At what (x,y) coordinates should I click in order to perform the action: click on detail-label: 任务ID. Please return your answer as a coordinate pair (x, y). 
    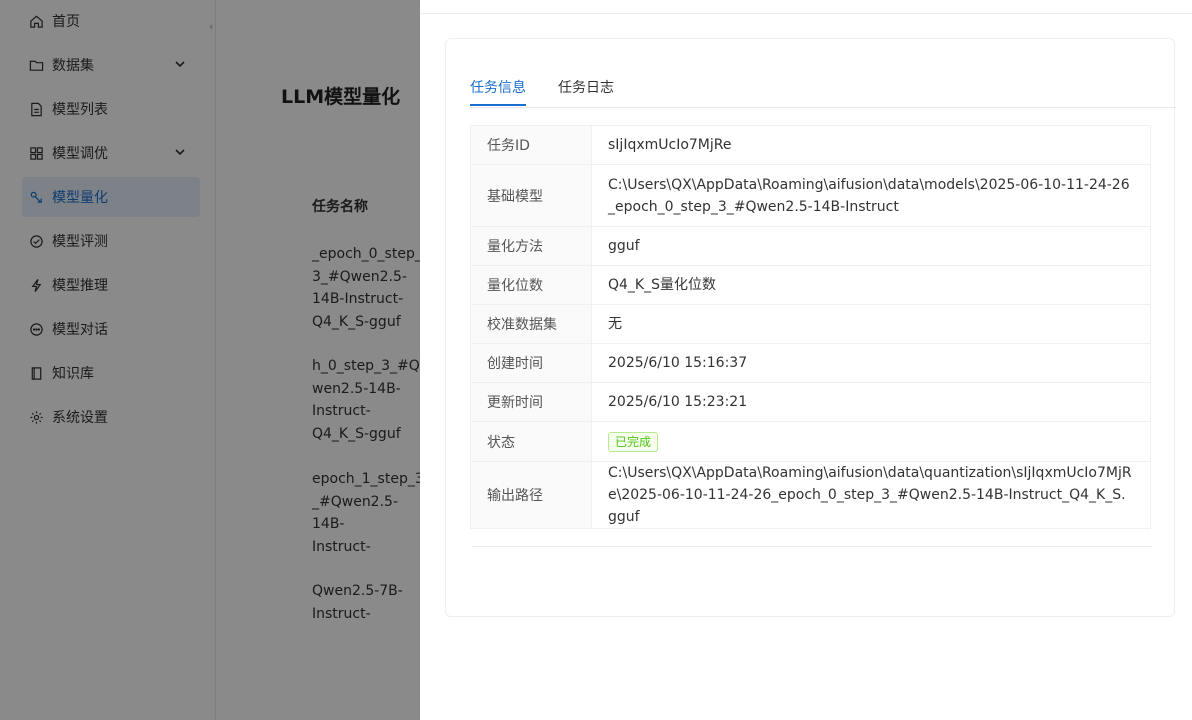
    Looking at the image, I should click on (531, 145).